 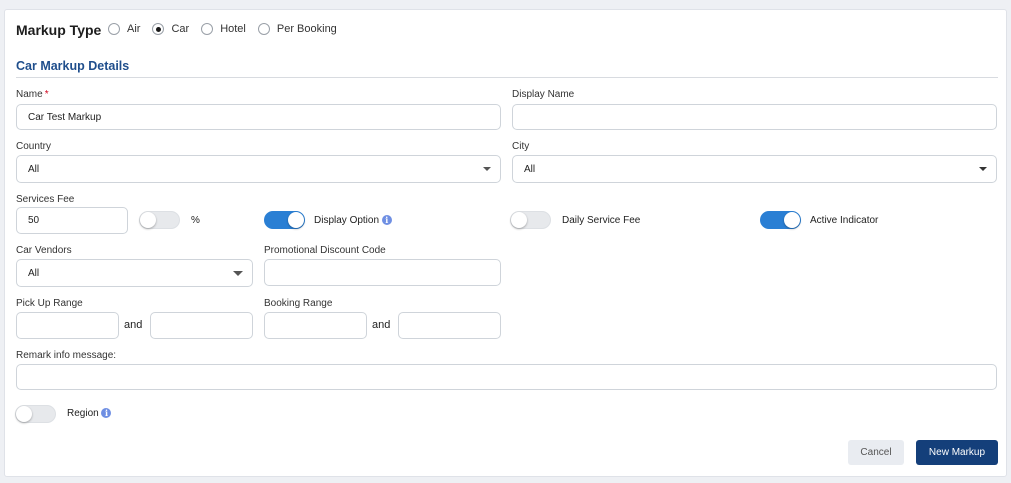 I want to click on radio-circle-hotel, so click(x=207, y=29).